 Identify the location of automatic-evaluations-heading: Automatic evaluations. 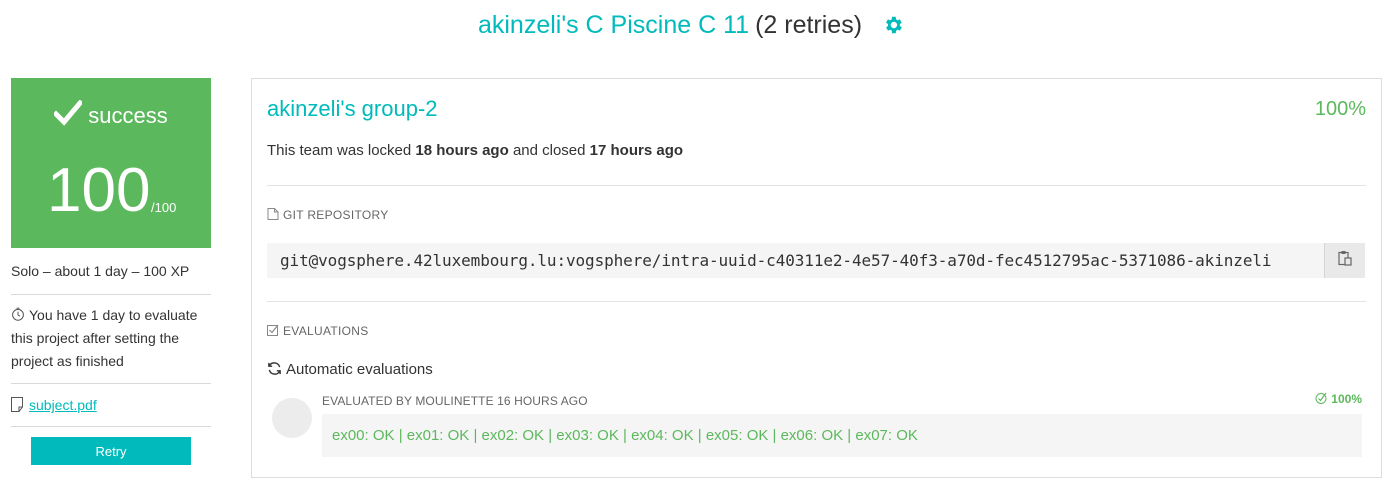
(350, 370).